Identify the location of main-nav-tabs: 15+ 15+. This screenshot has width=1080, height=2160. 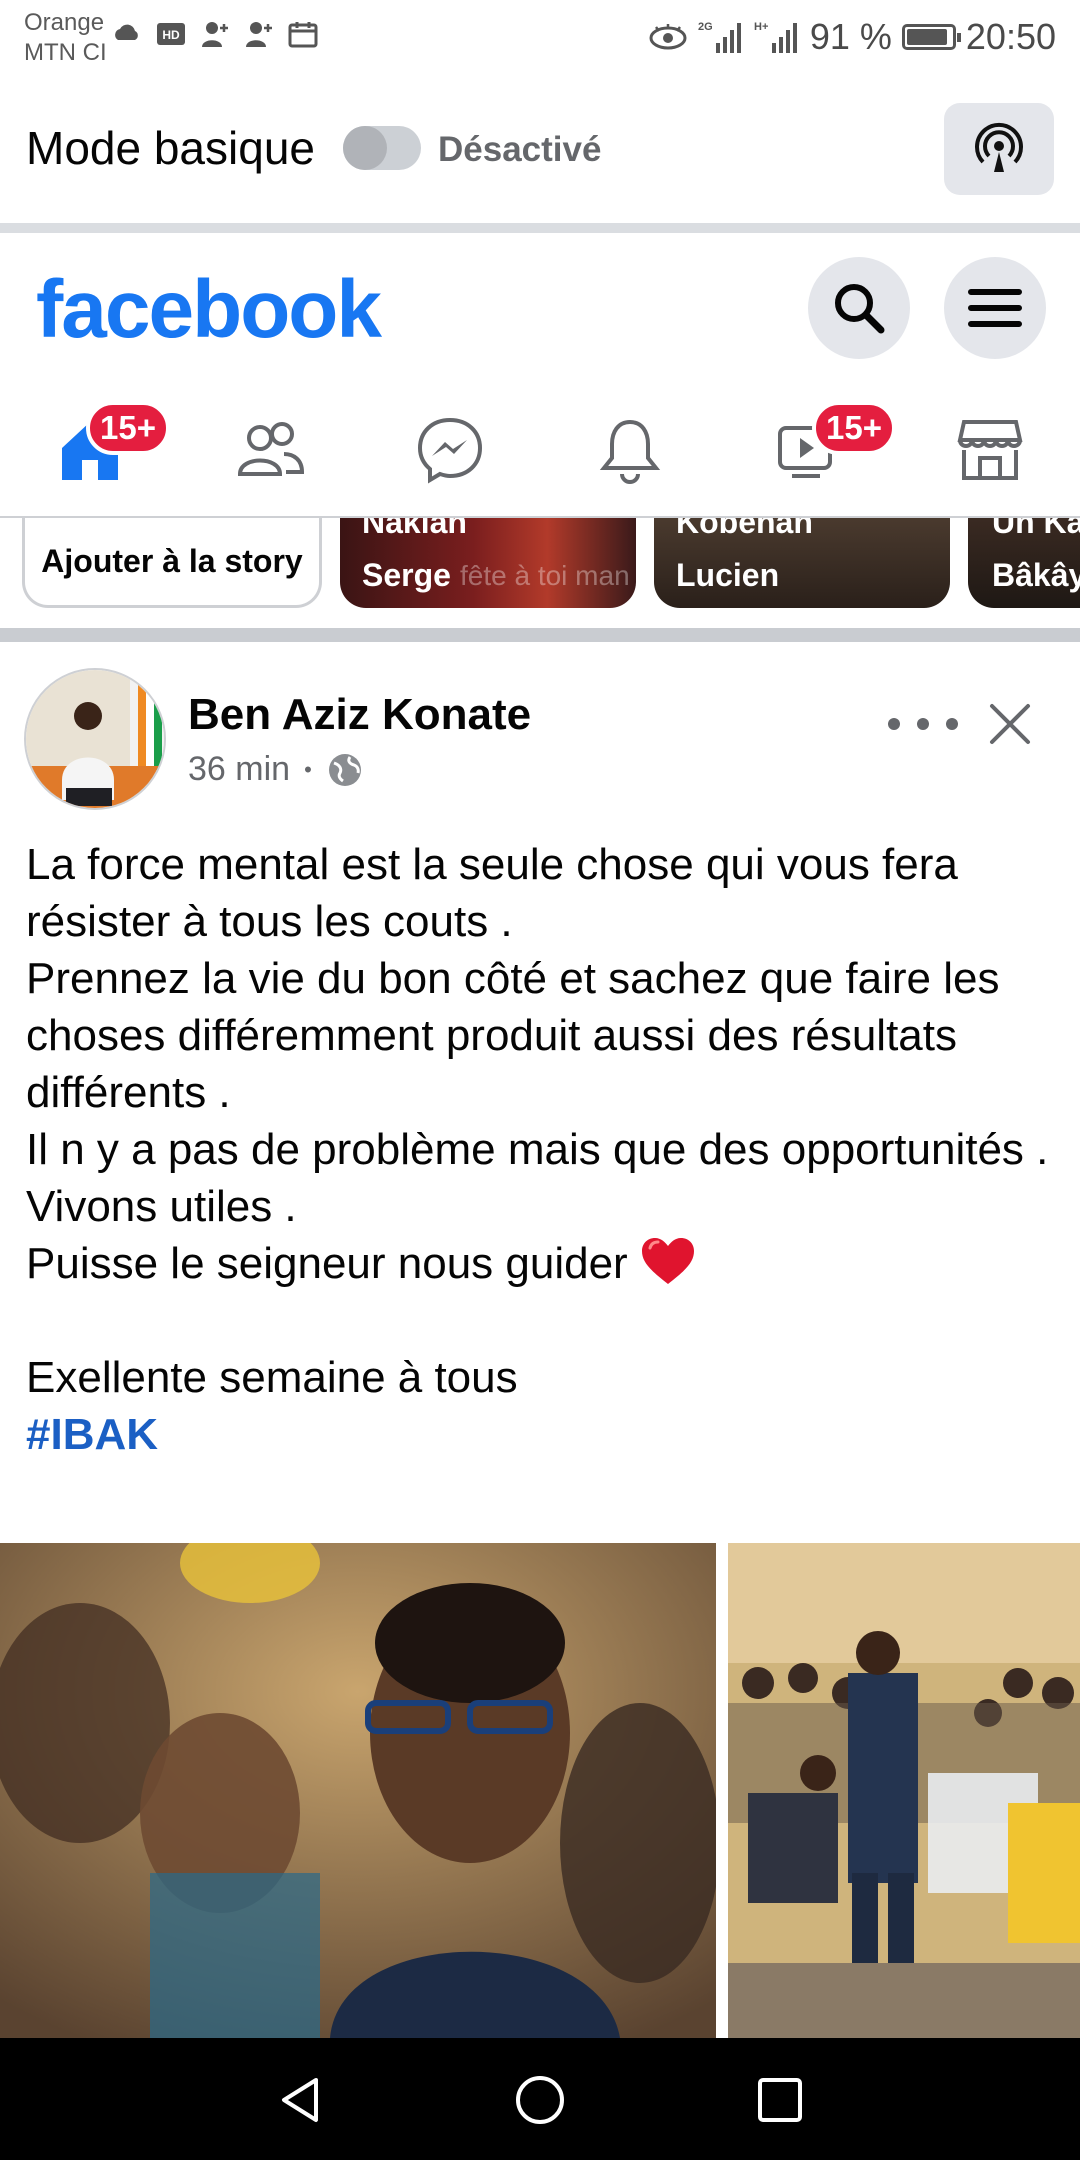
(540, 450).